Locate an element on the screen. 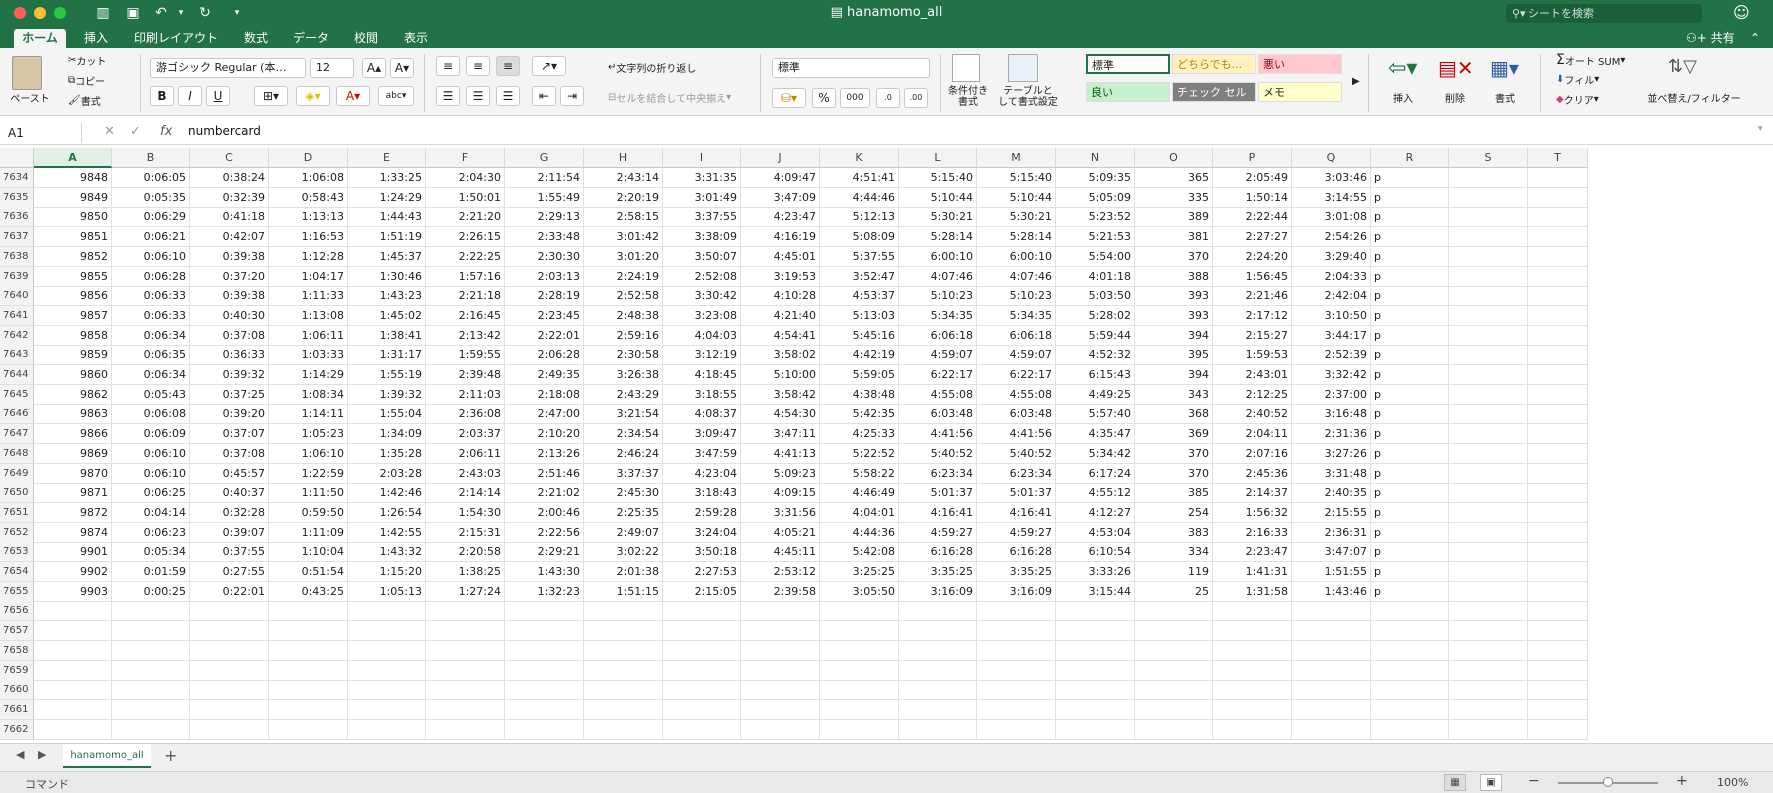  cell: 4:55:12 is located at coordinates (1095, 493).